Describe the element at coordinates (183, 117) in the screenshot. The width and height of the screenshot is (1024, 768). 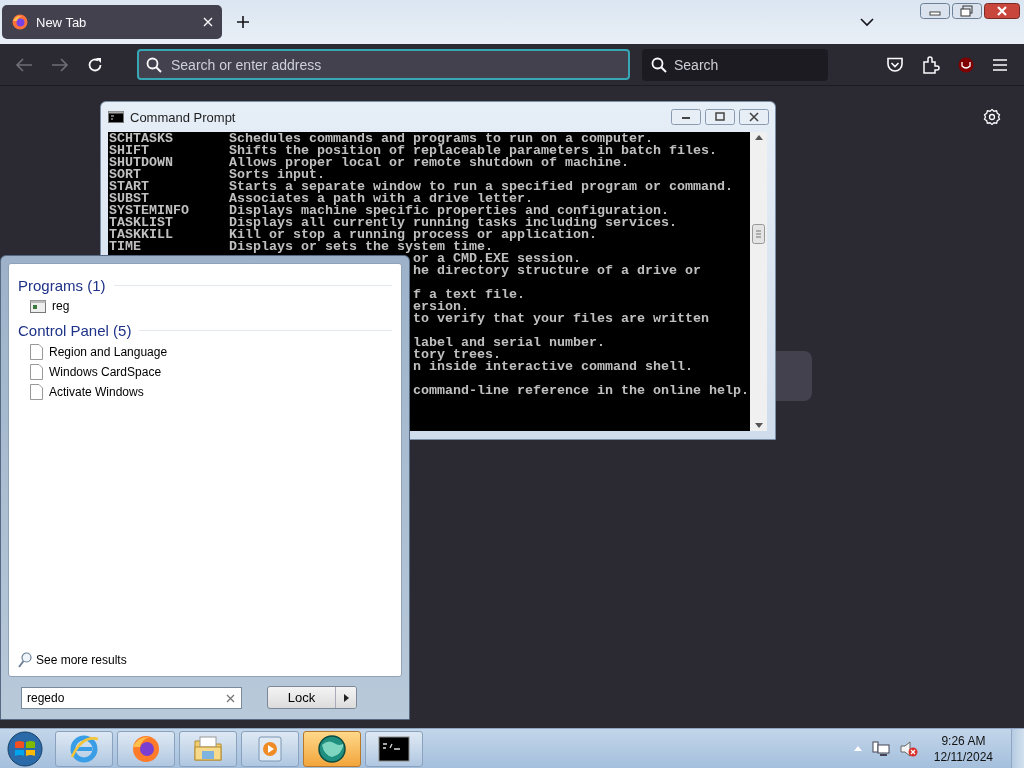
I see `window-title: Command Prompt` at that location.